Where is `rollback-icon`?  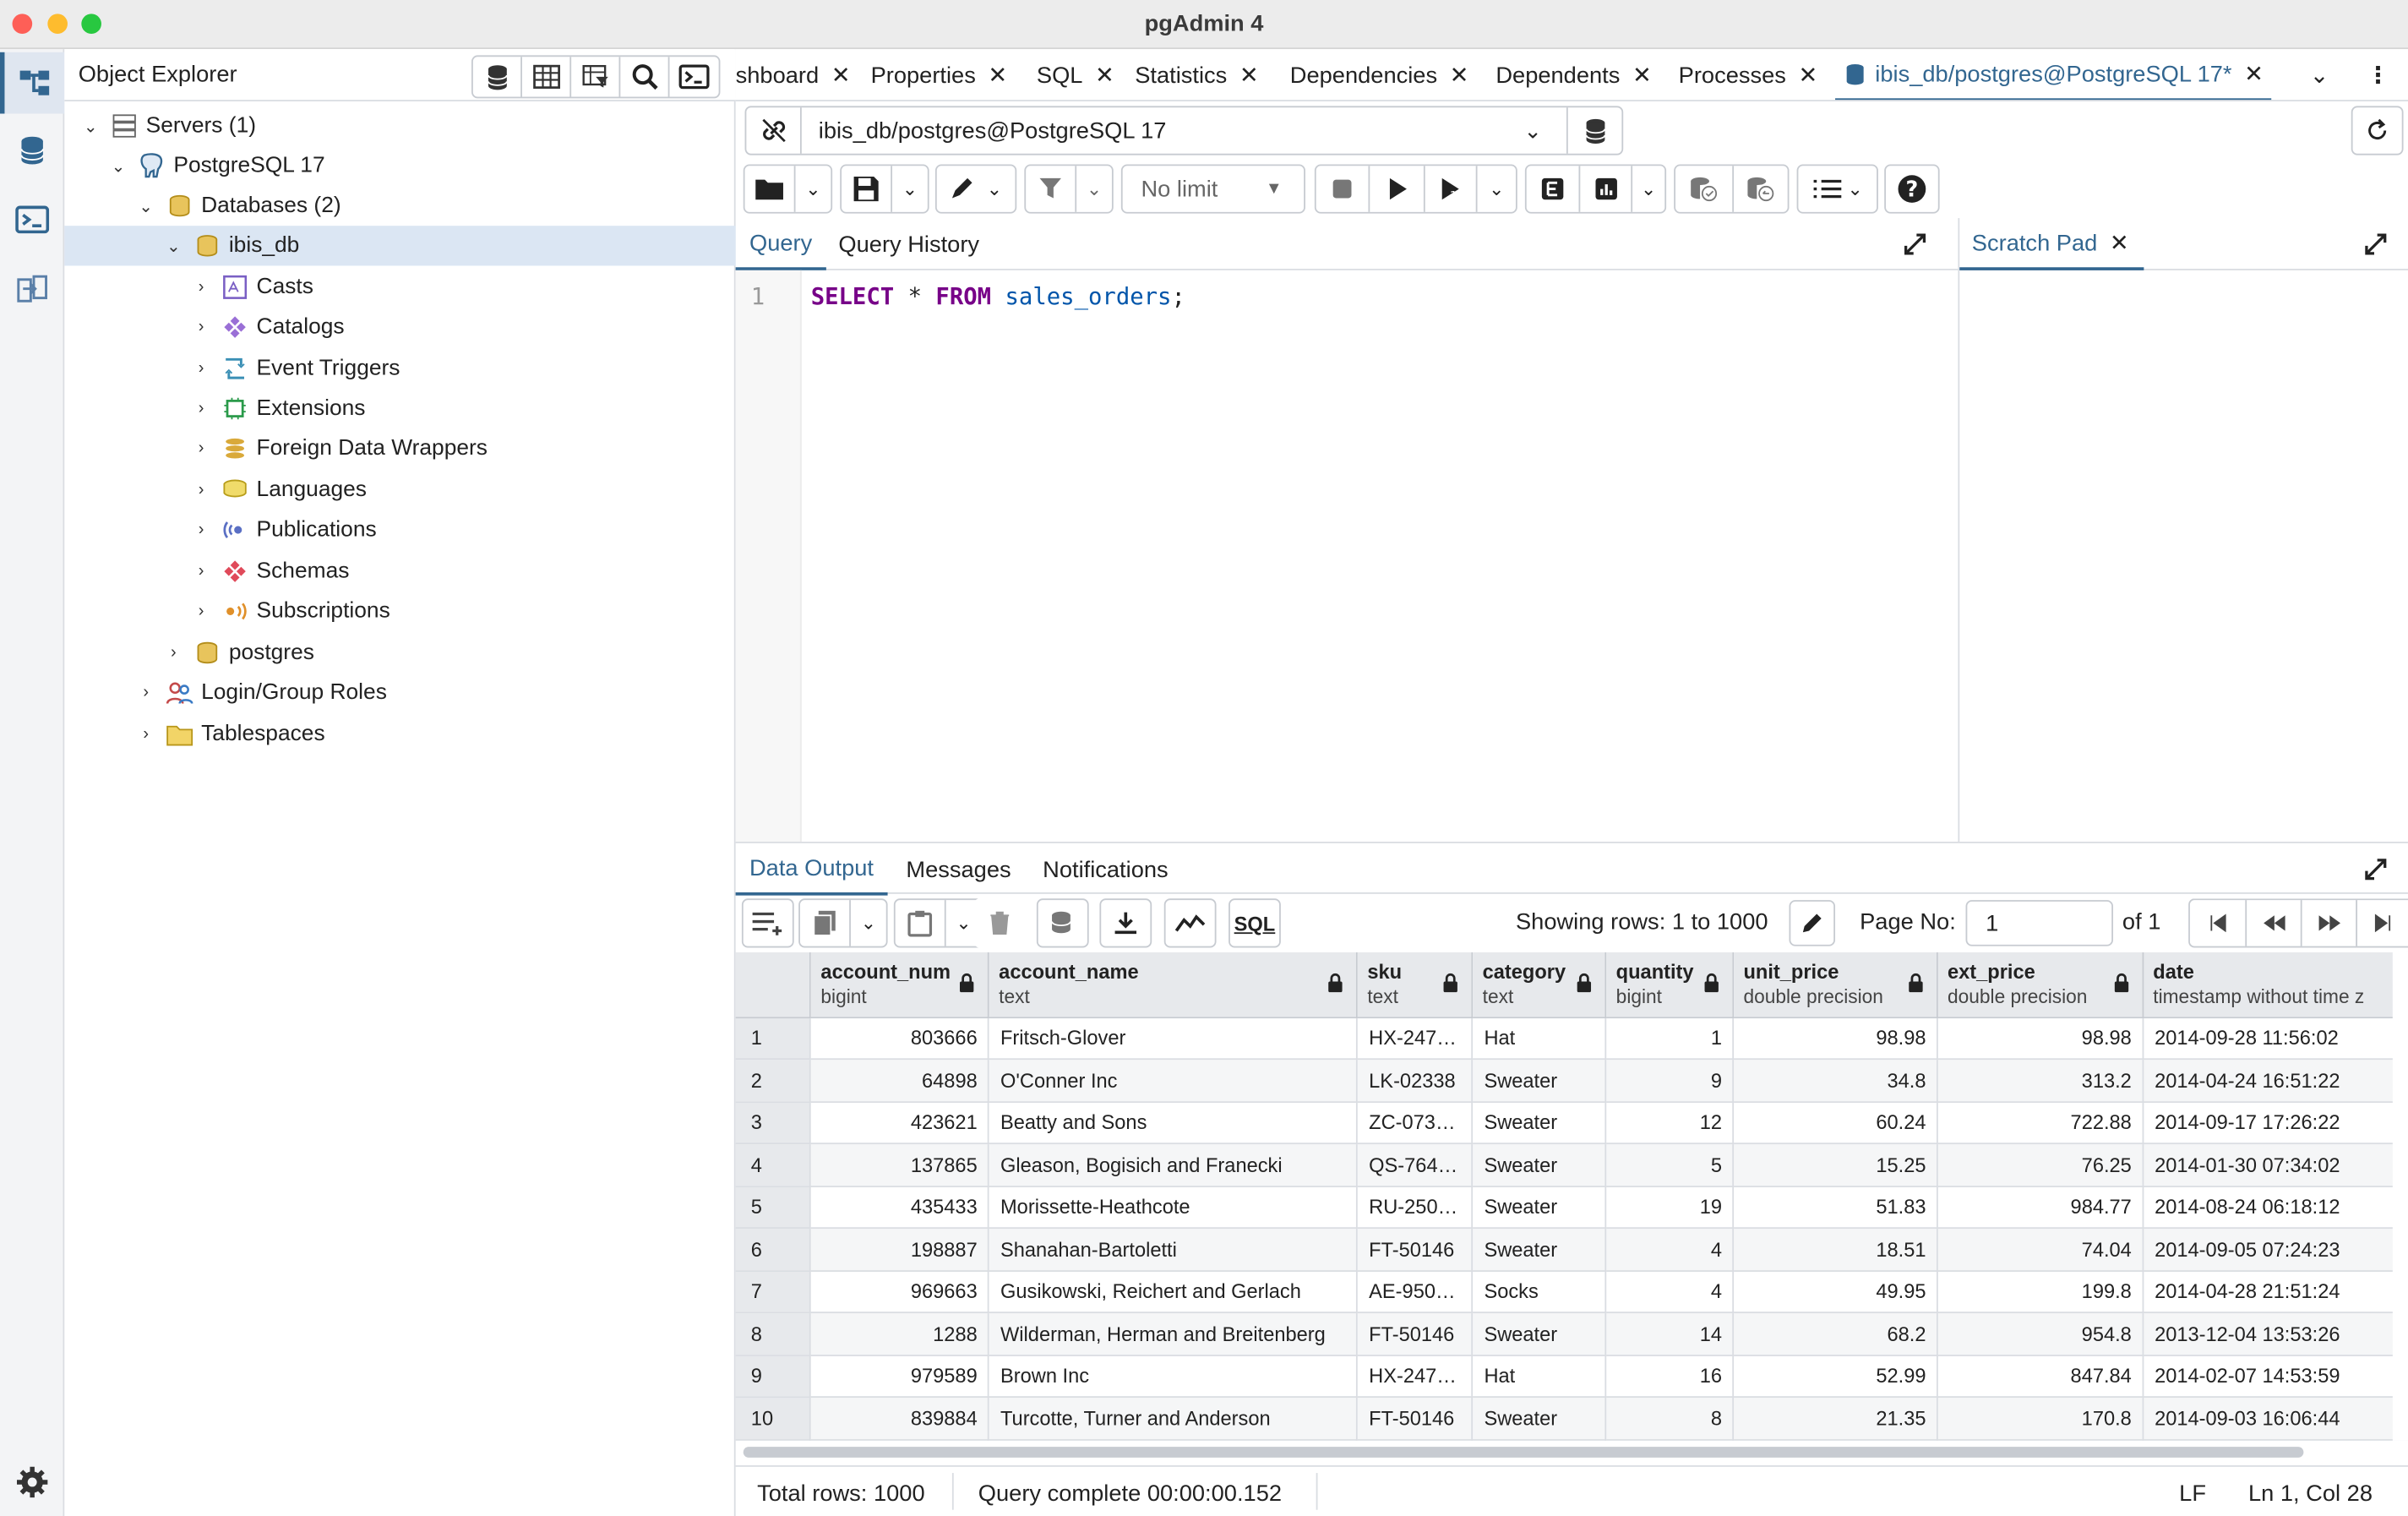 rollback-icon is located at coordinates (1759, 189).